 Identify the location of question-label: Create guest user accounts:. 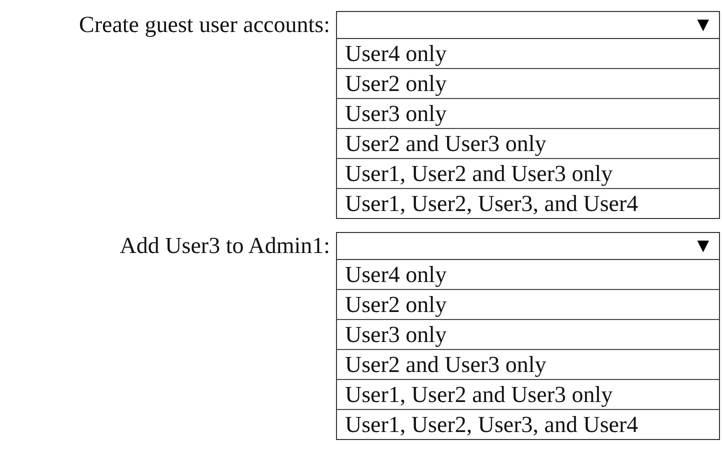
(204, 25).